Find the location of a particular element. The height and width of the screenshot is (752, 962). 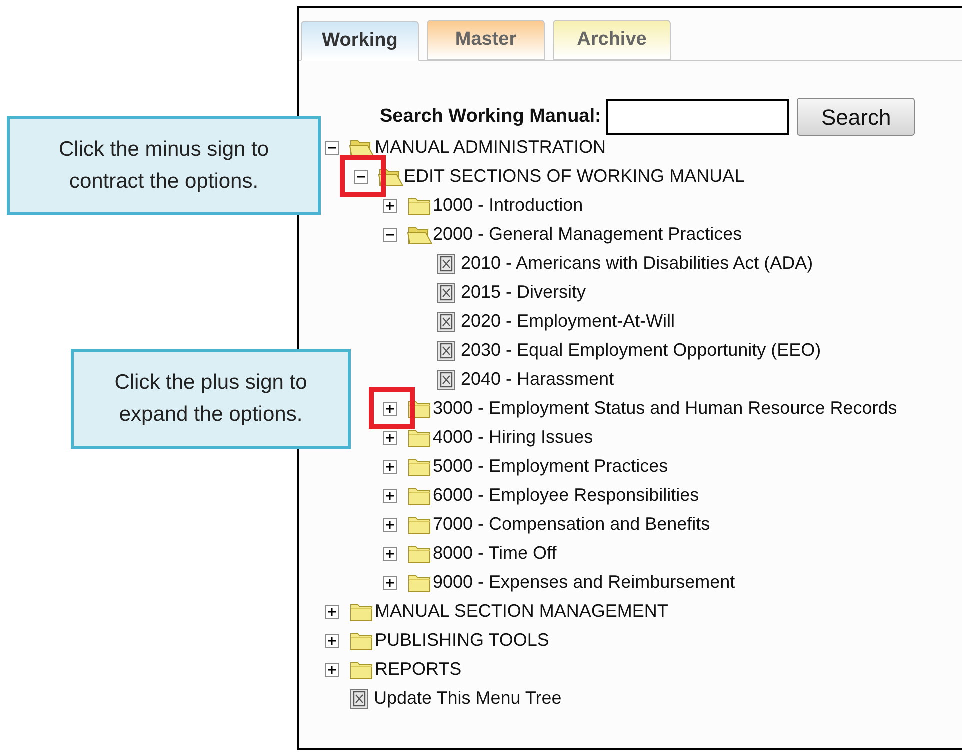

tree-item: 2010 - Americans with Disabilities Act (ADA) is located at coordinates (637, 263).